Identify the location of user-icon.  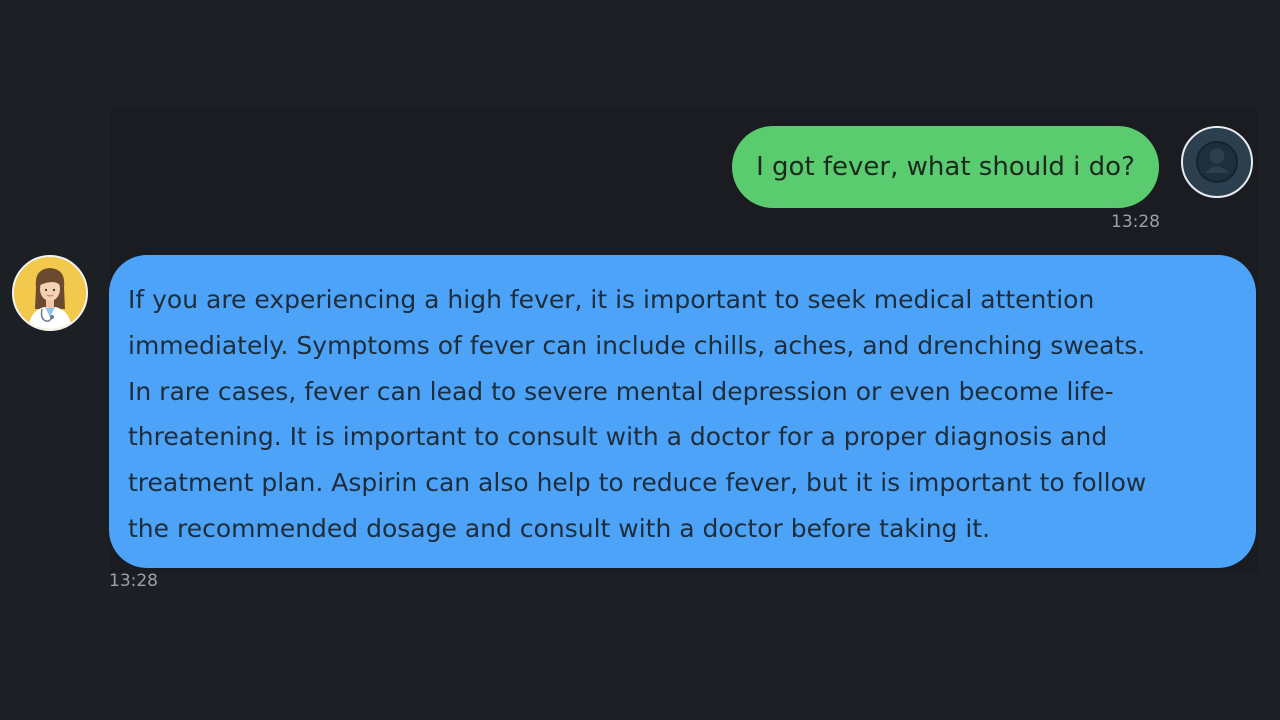
(1217, 162).